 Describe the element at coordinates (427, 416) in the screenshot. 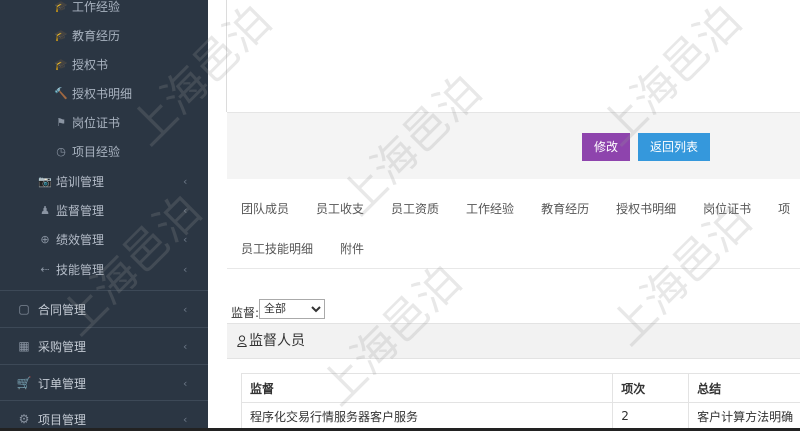

I see `table-cell: 程序化交易行情服务器客户服务` at that location.